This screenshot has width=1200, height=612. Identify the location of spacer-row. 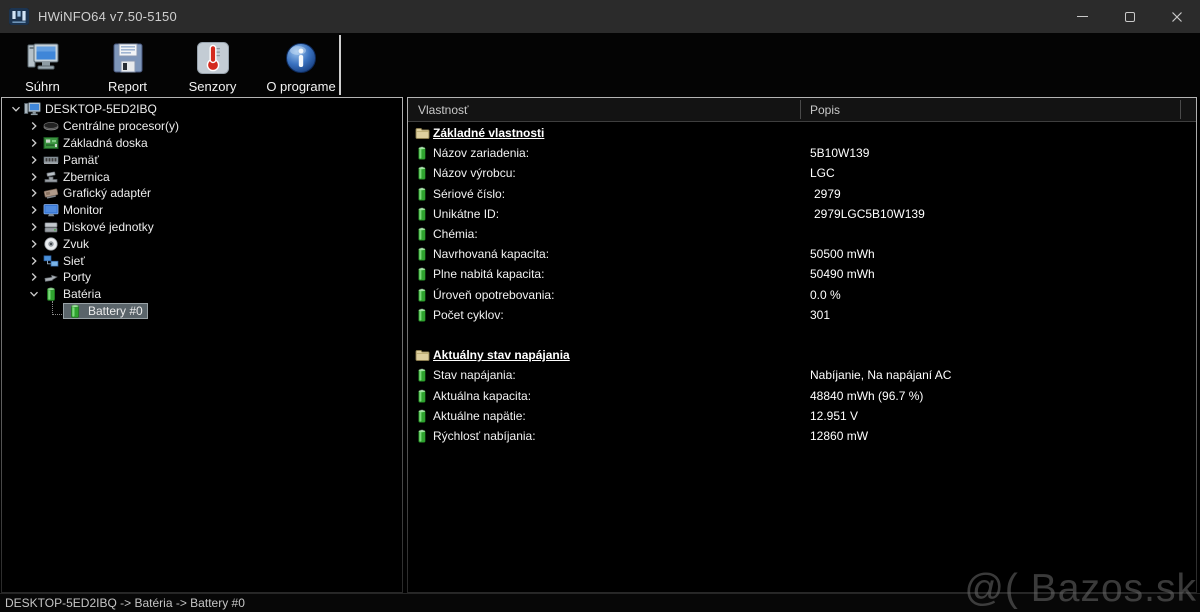
(802, 335).